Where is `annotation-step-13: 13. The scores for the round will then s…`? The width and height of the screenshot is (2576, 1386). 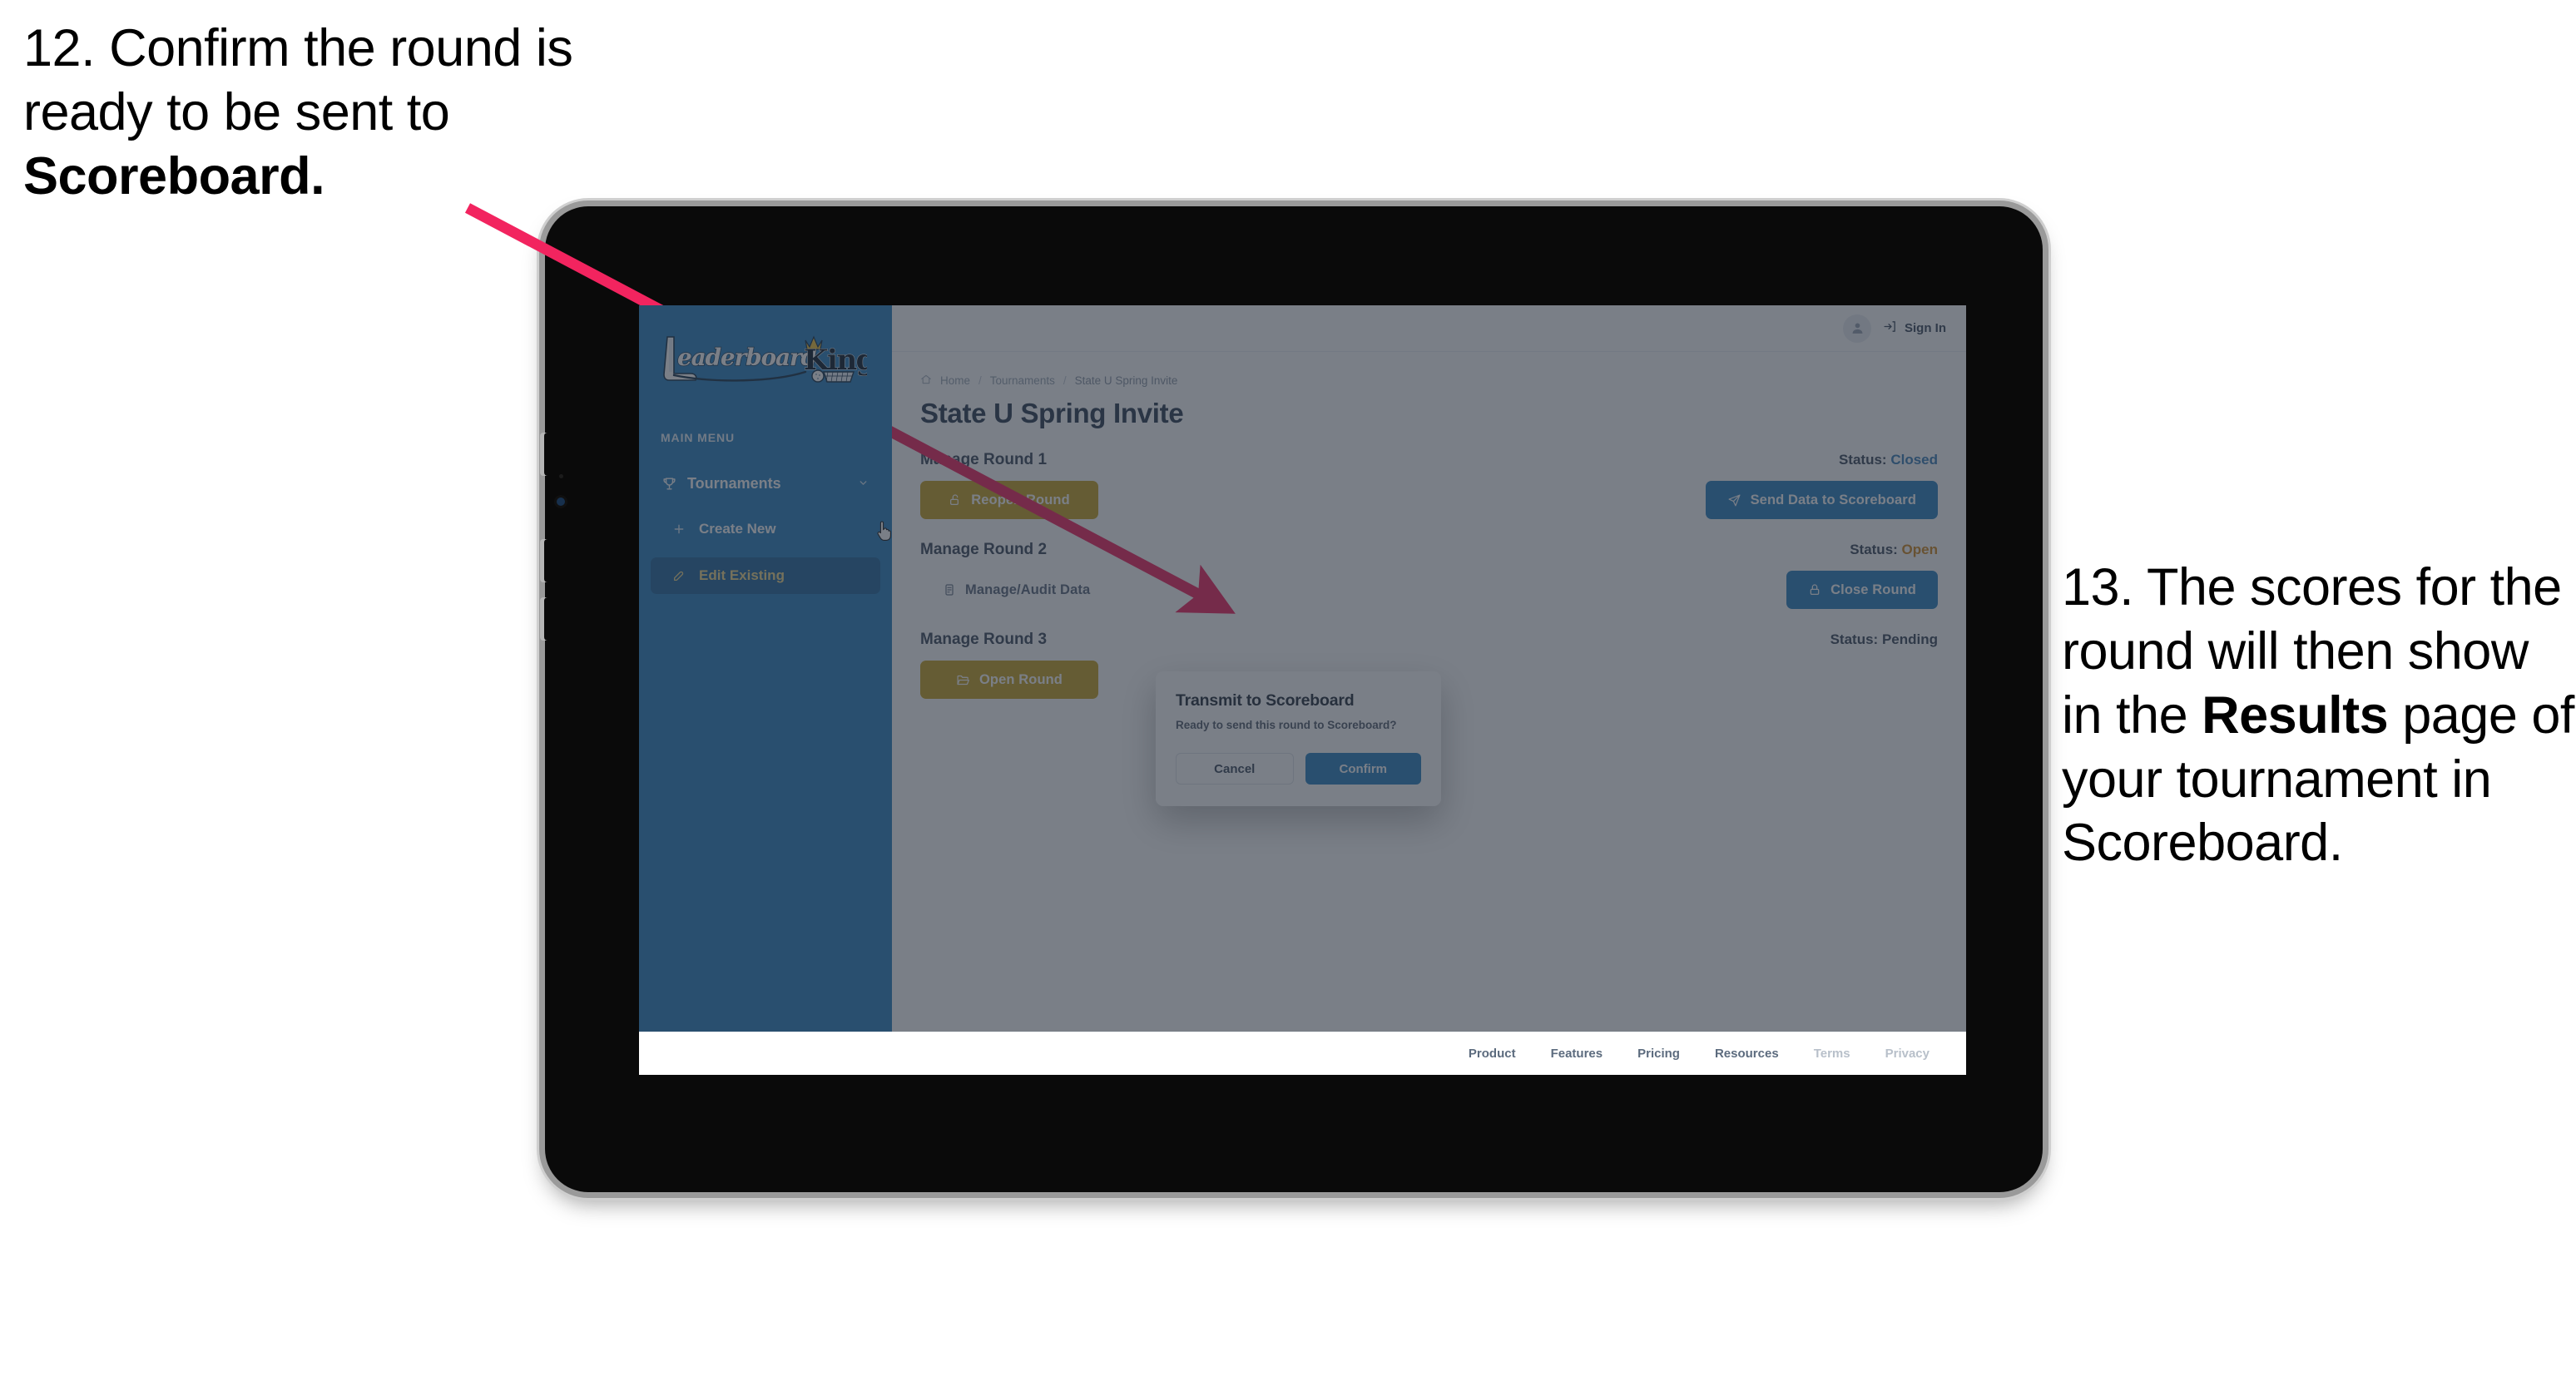
annotation-step-13: 13. The scores for the round will then s… is located at coordinates (2319, 715).